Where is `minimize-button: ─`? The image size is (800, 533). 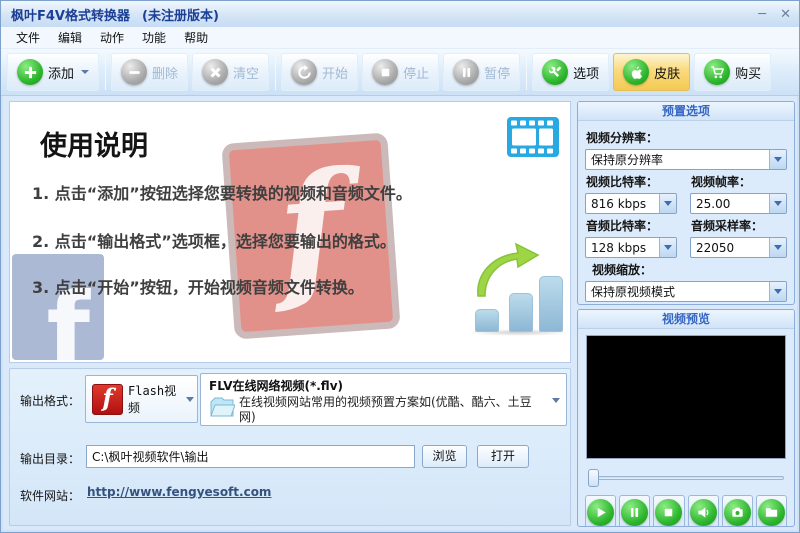
minimize-button: ─ is located at coordinates (762, 14).